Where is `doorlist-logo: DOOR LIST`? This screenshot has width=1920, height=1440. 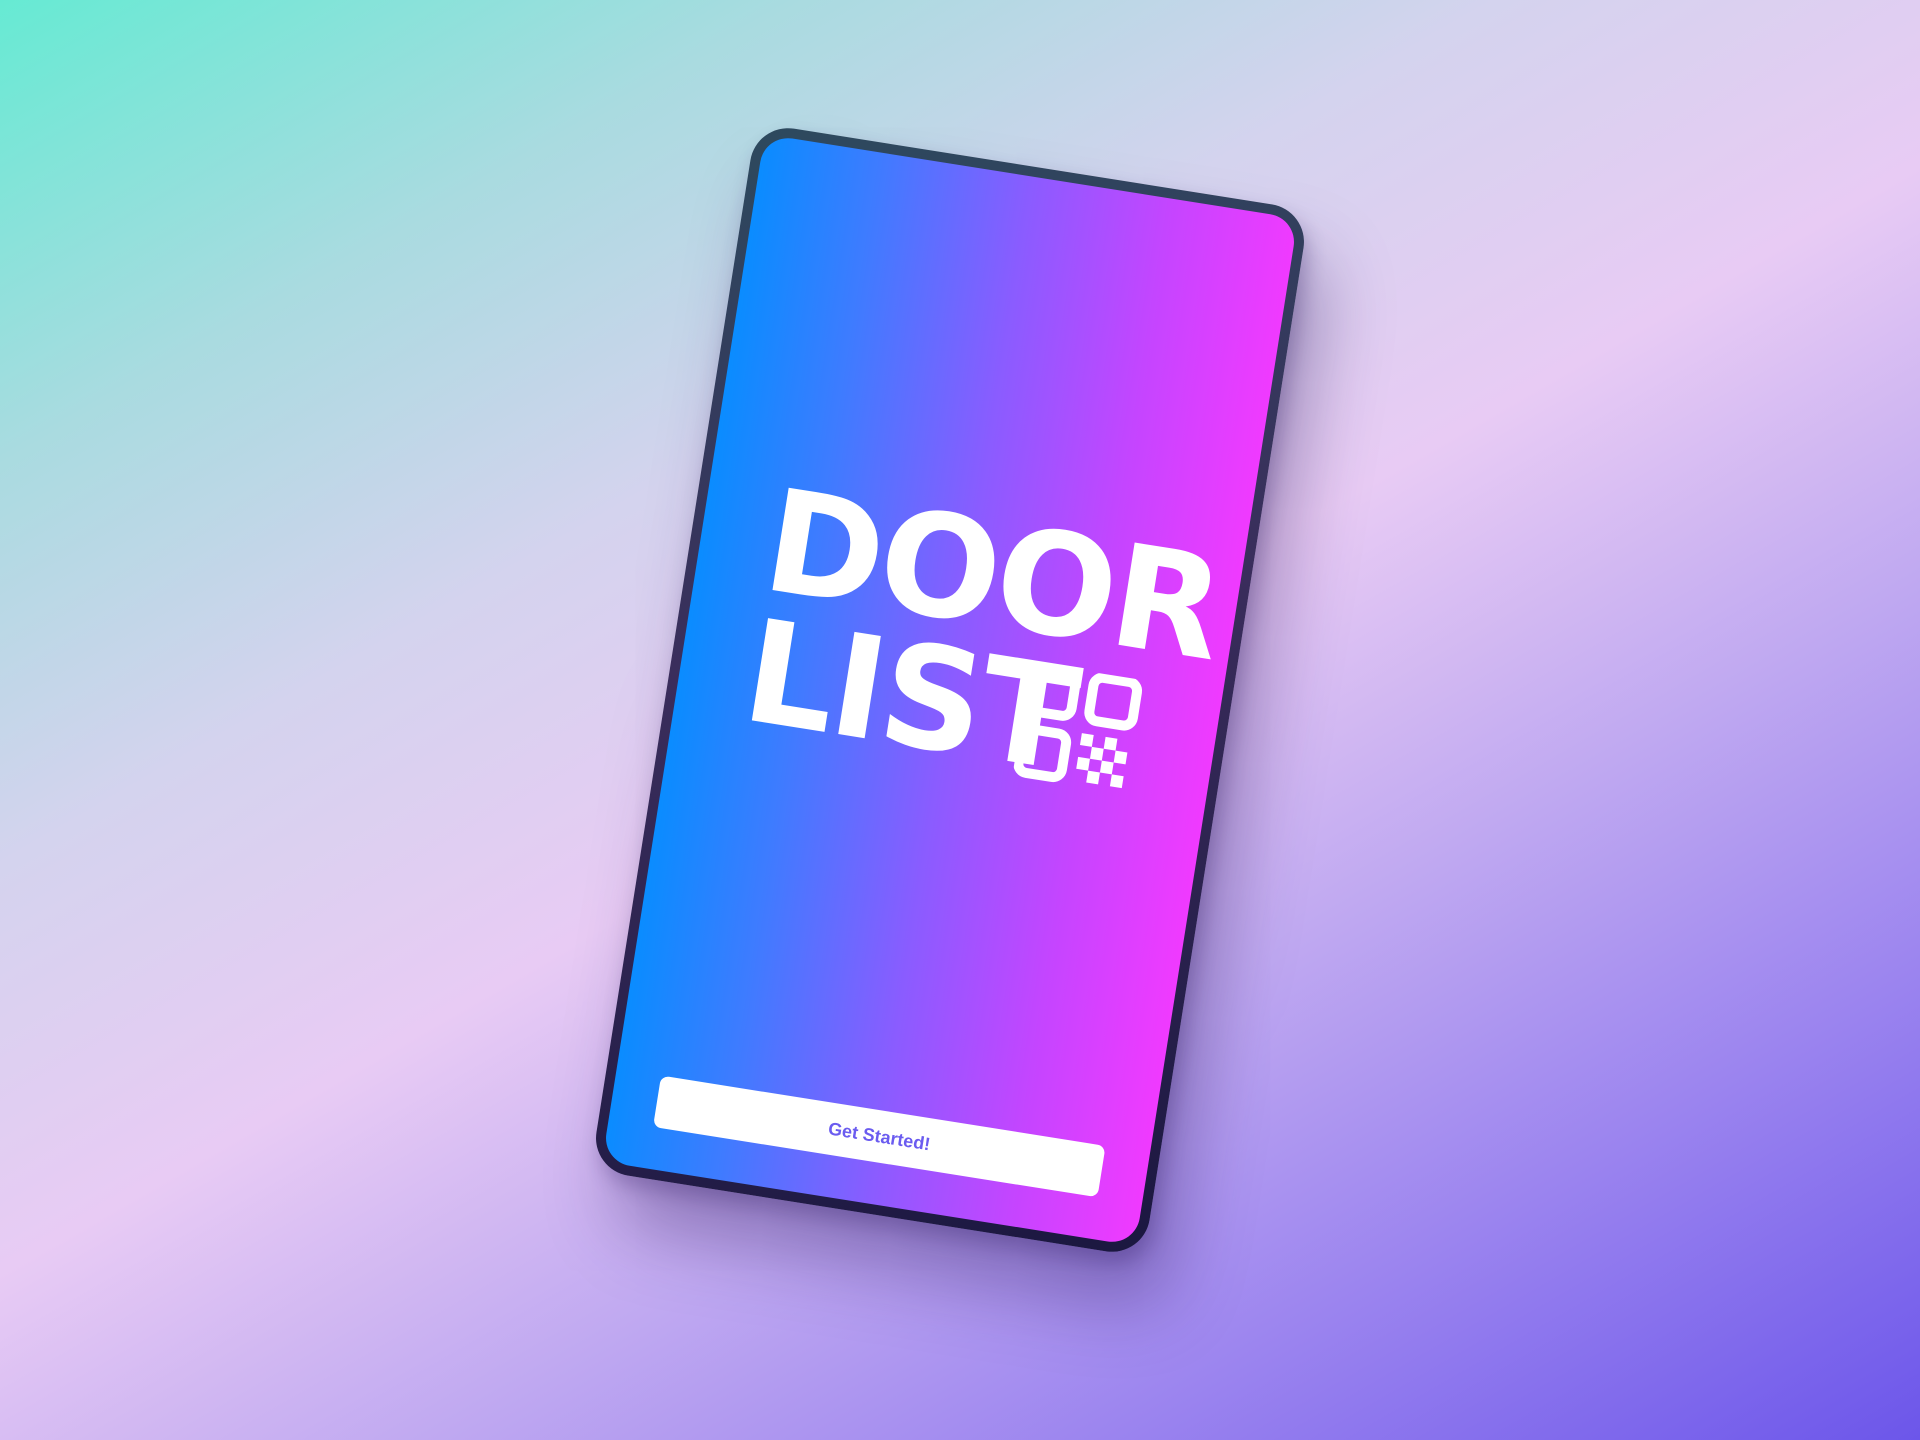
doorlist-logo: DOOR LIST is located at coordinates (959, 635).